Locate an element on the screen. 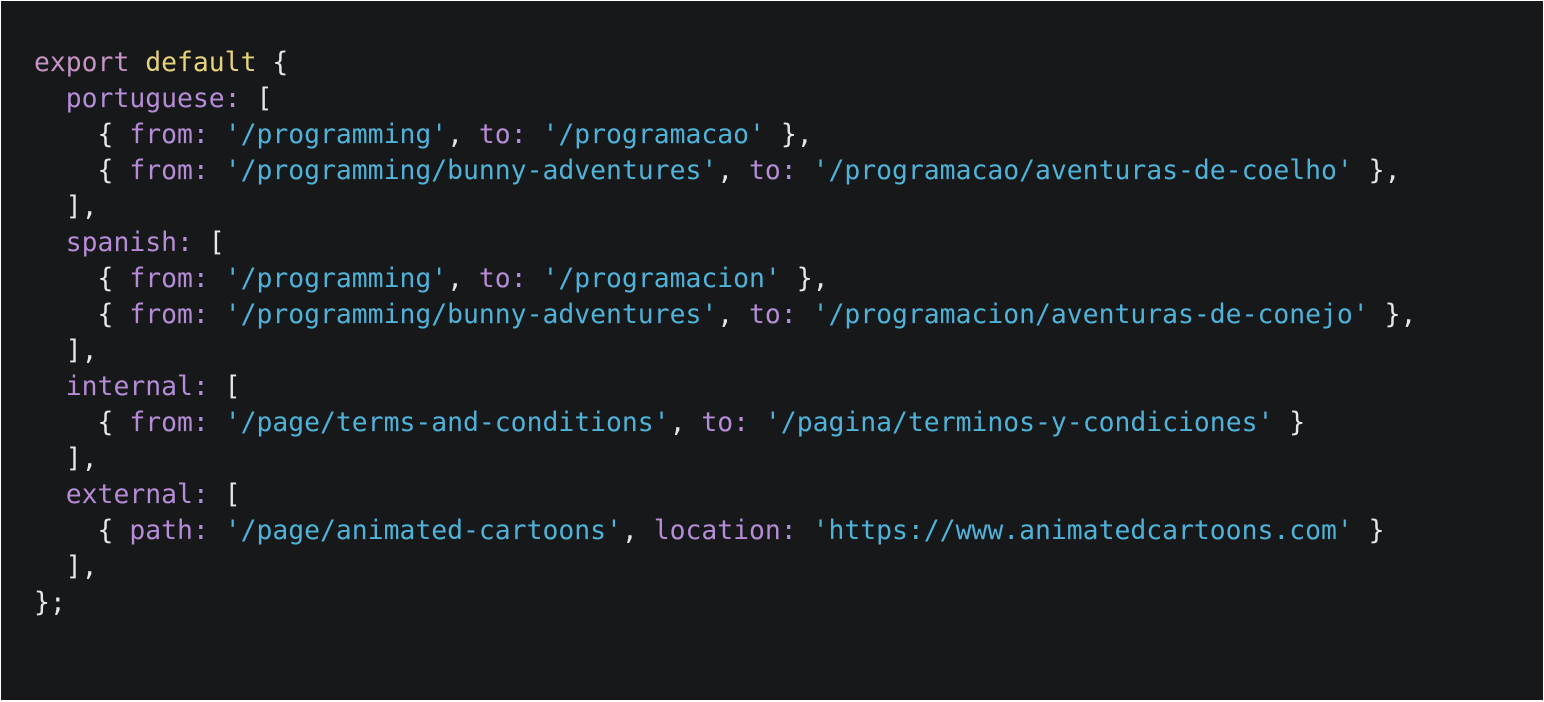 The height and width of the screenshot is (702, 1544). string-token: '/programacao/aventuras-de-coelho' is located at coordinates (1082, 170).